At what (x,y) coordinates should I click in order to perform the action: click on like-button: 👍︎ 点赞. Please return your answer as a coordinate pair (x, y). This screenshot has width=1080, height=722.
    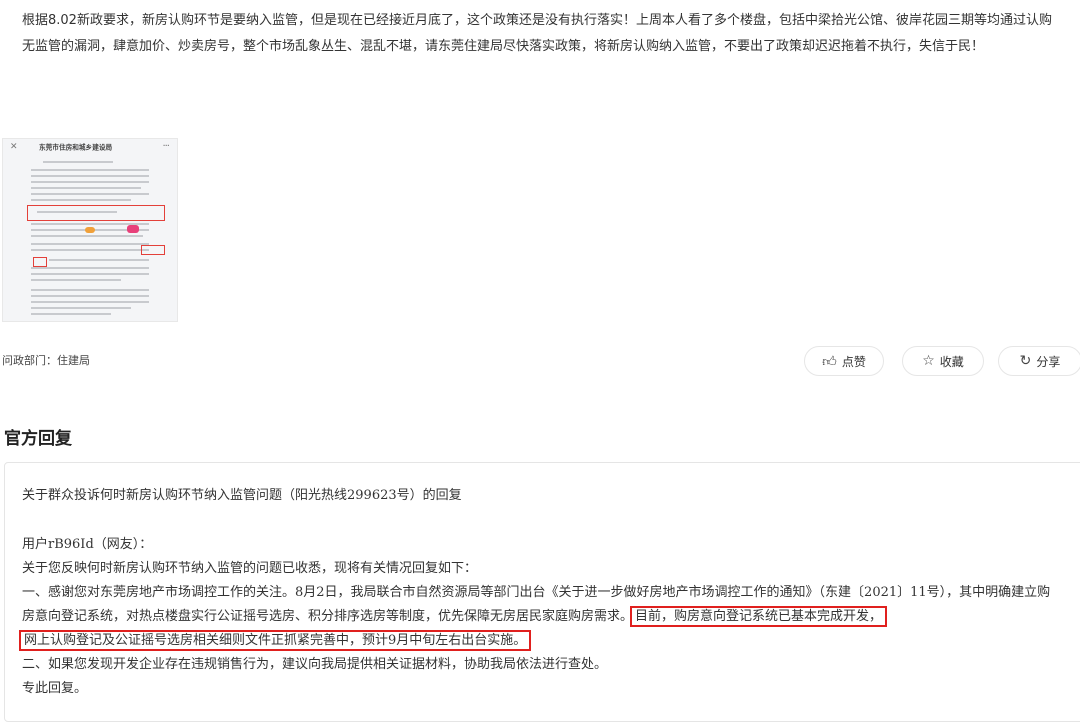
    Looking at the image, I should click on (844, 361).